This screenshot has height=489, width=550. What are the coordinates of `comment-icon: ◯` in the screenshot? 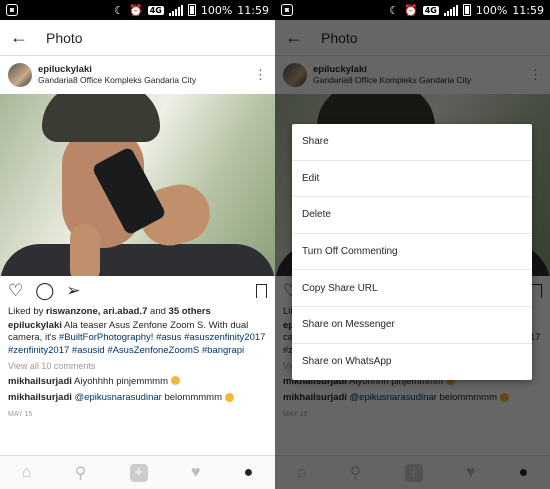 It's located at (44, 291).